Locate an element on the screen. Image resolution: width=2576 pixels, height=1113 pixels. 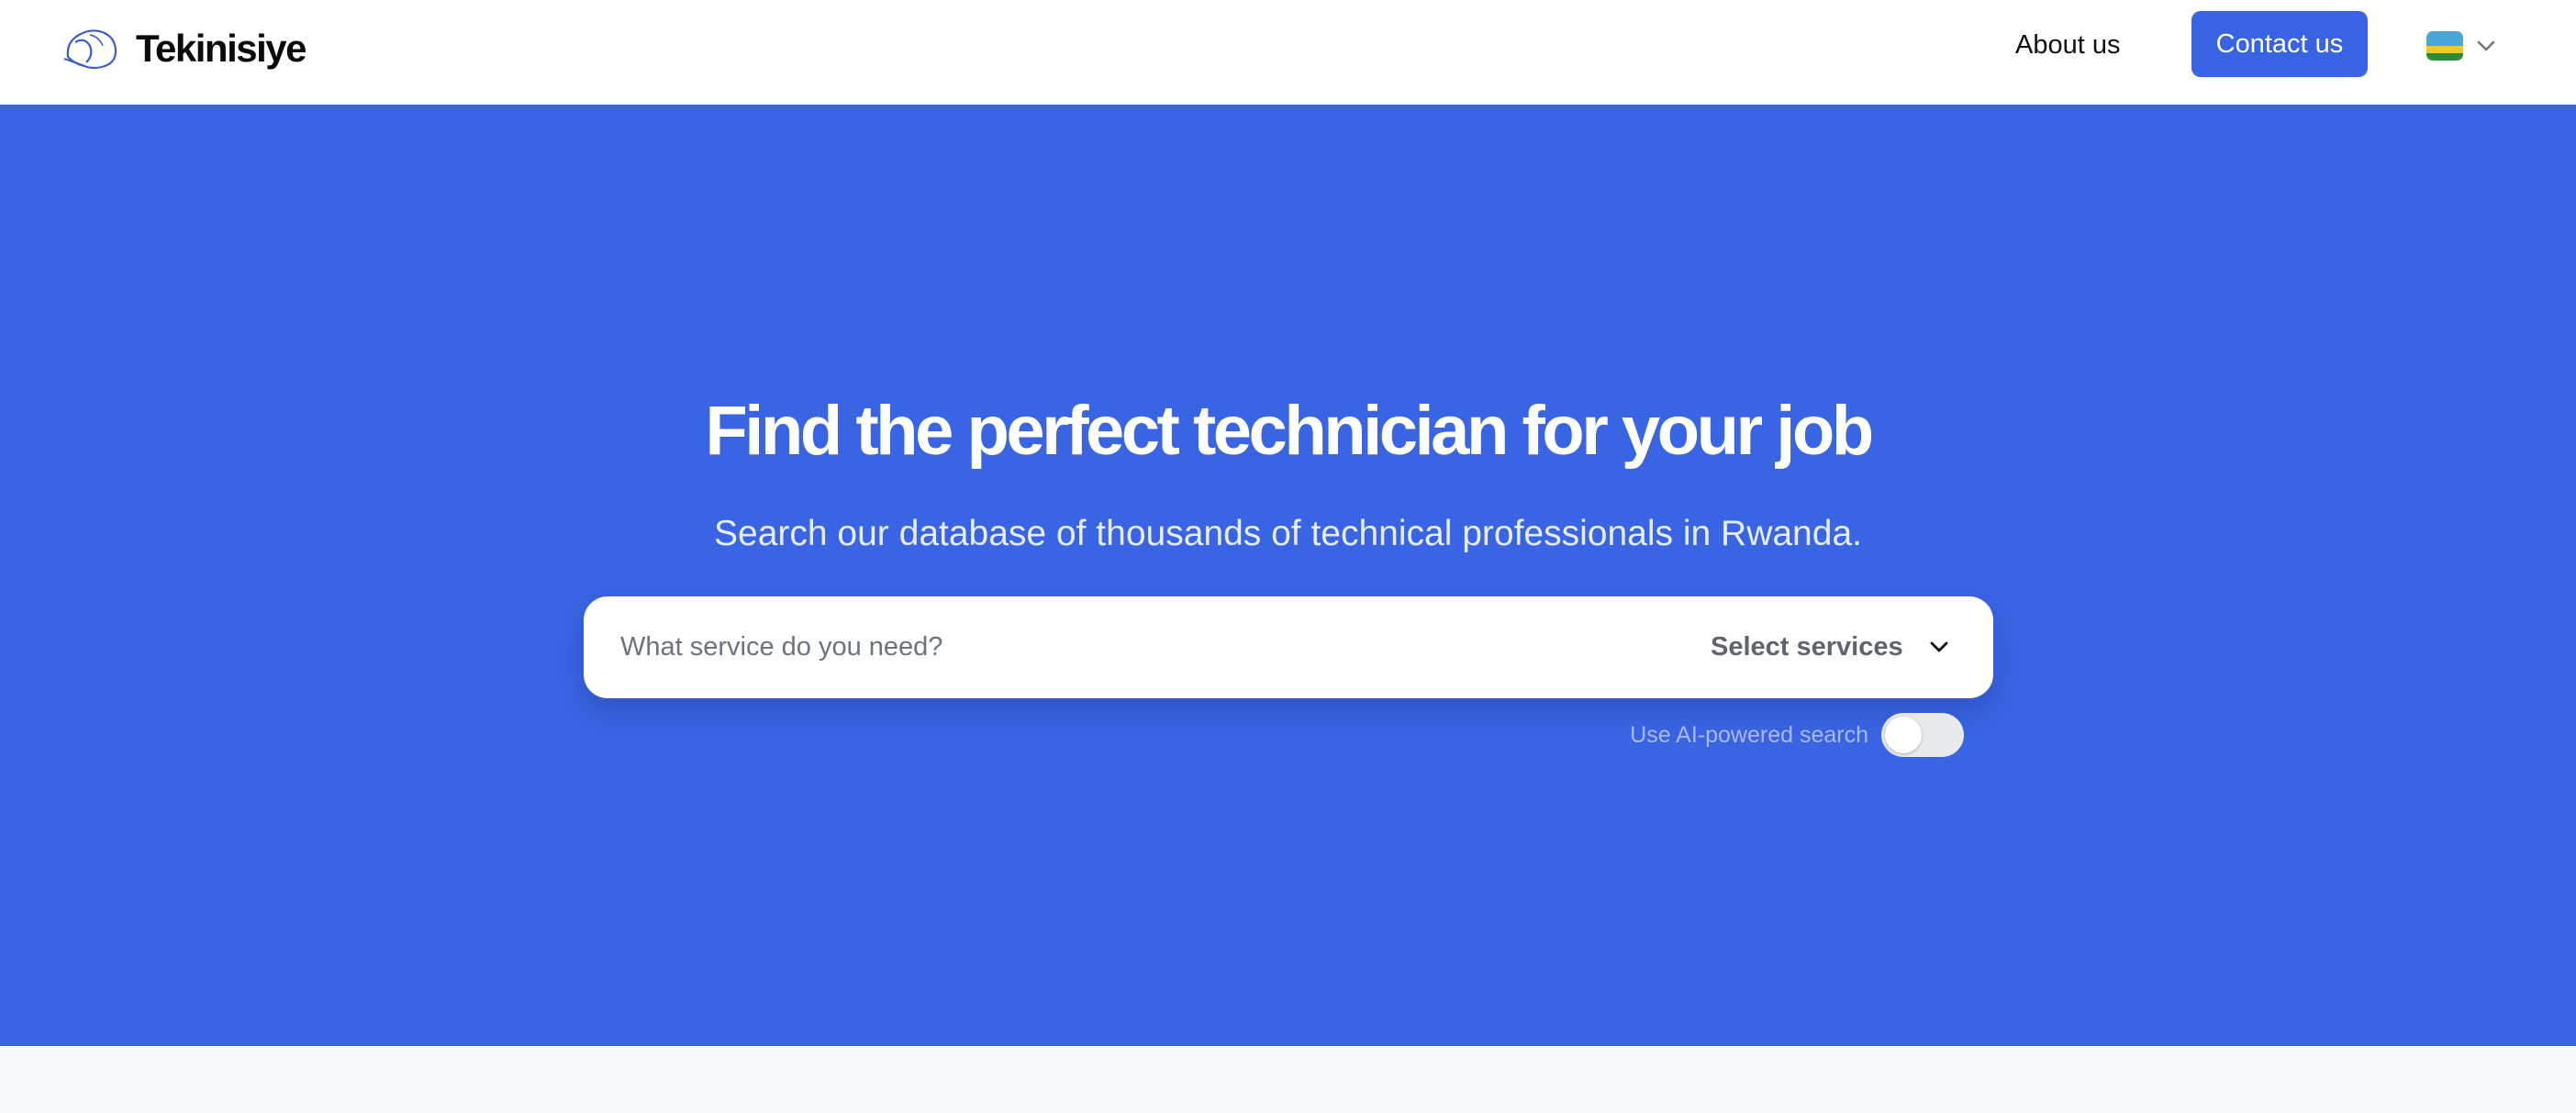
search-bar: Select services is located at coordinates (1288, 647).